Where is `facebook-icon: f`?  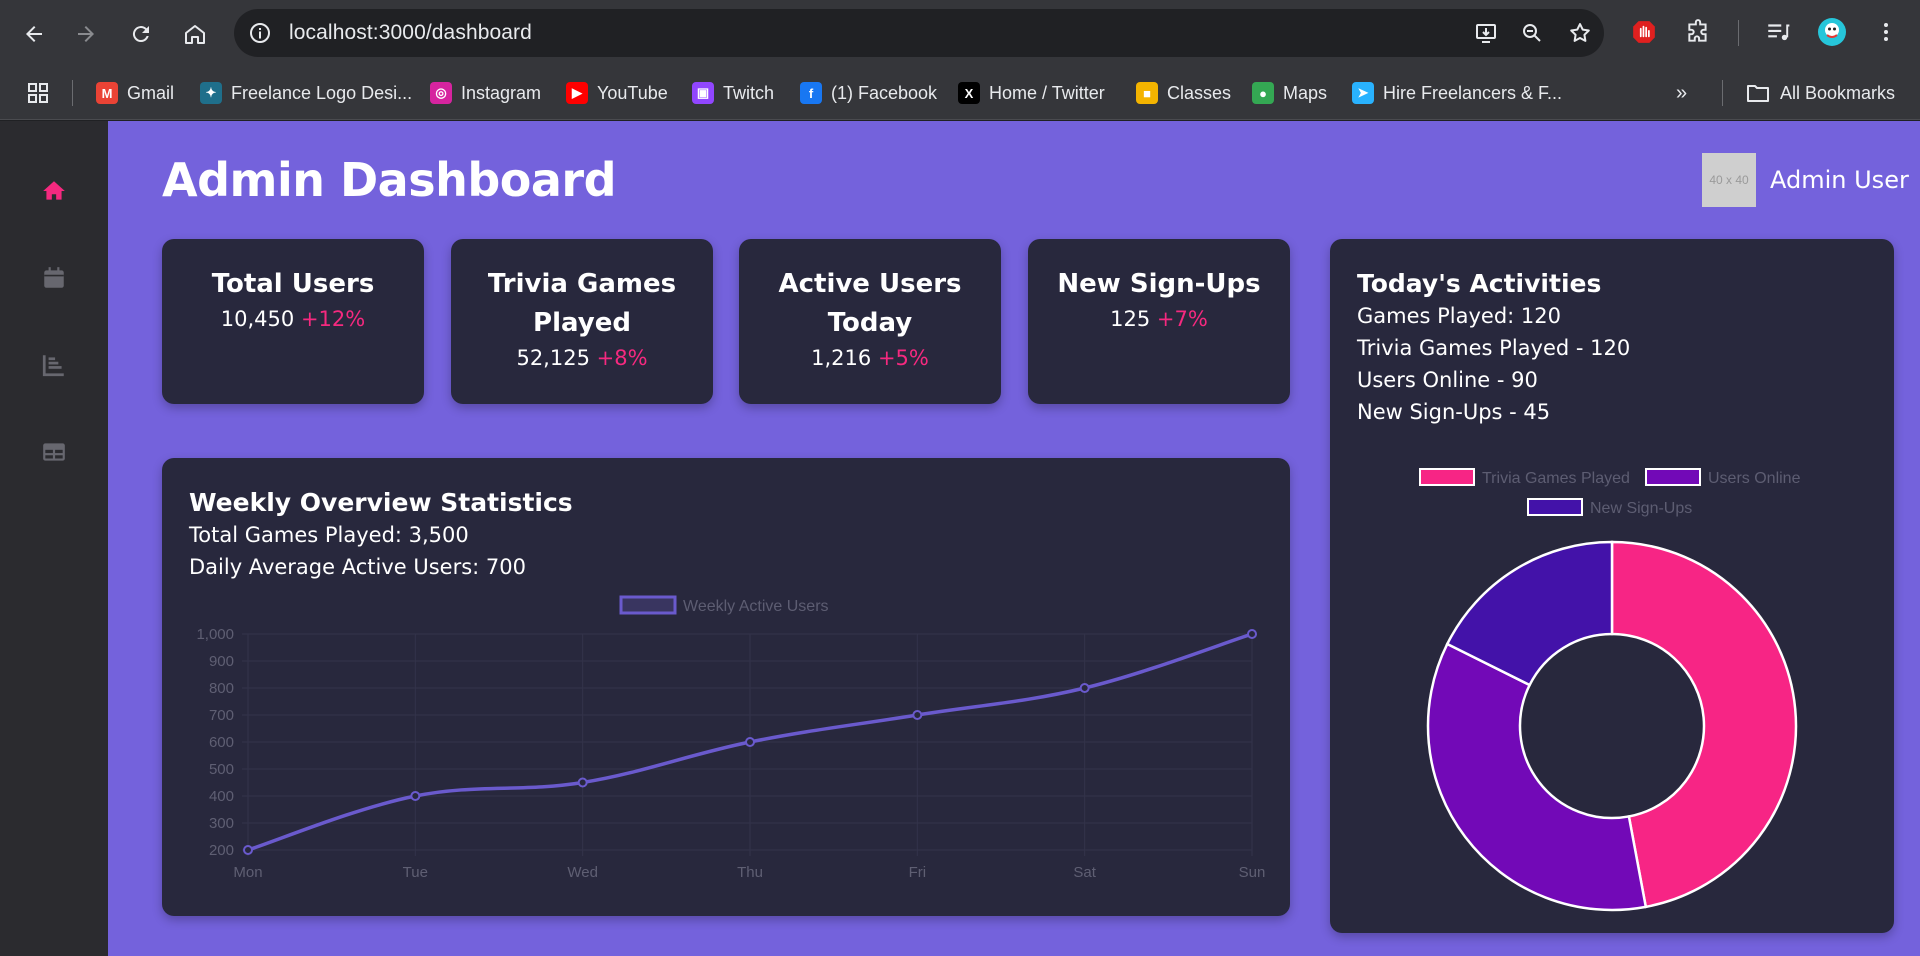
facebook-icon: f is located at coordinates (811, 93).